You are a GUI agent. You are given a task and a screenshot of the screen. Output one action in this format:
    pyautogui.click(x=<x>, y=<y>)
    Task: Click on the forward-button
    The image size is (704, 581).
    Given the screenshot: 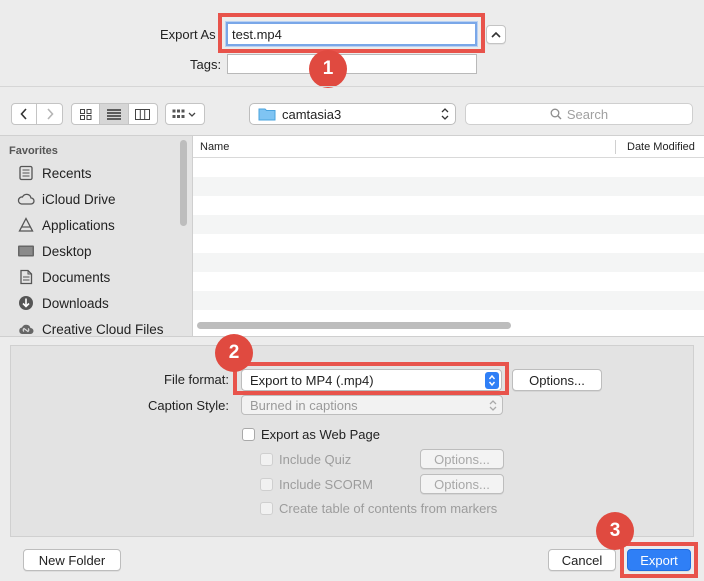 What is the action you would take?
    pyautogui.click(x=49, y=114)
    